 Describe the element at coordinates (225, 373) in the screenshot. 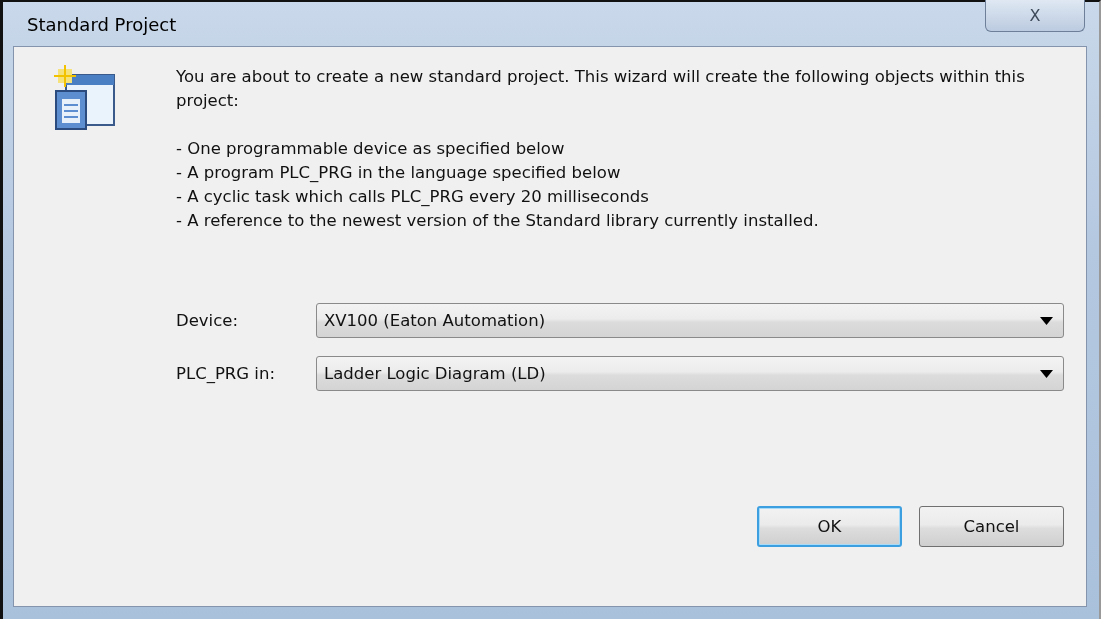

I see `field-label: PLC_PRG in:` at that location.